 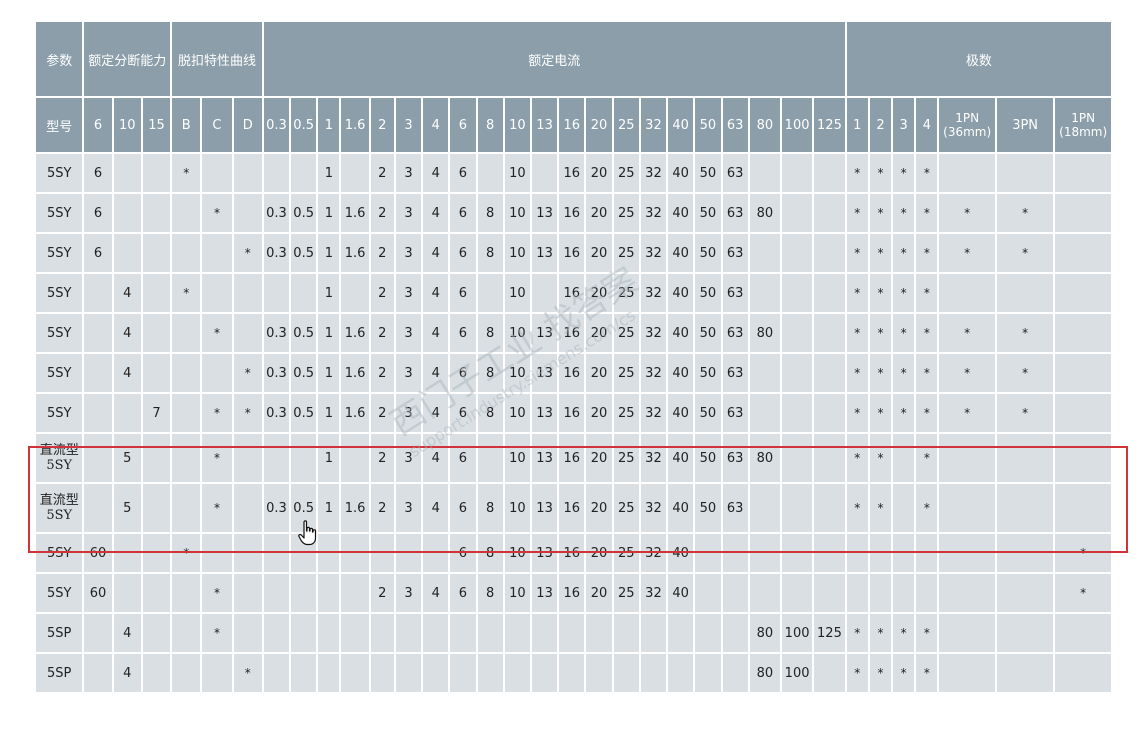 What do you see at coordinates (408, 593) in the screenshot?
I see `table-cell: 3` at bounding box center [408, 593].